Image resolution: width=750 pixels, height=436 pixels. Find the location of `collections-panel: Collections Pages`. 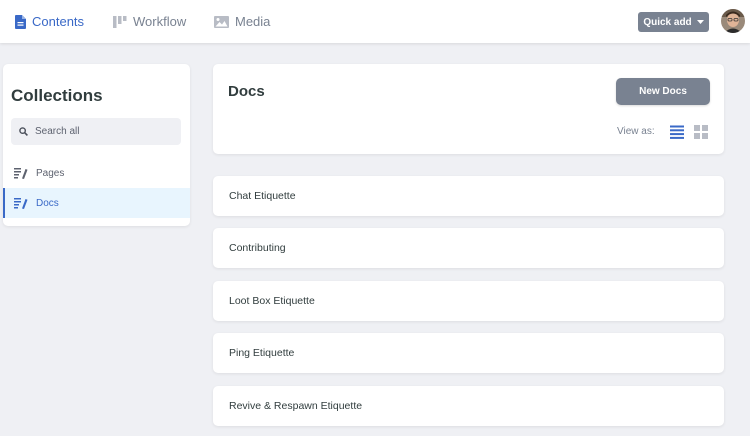

collections-panel: Collections Pages is located at coordinates (96, 145).